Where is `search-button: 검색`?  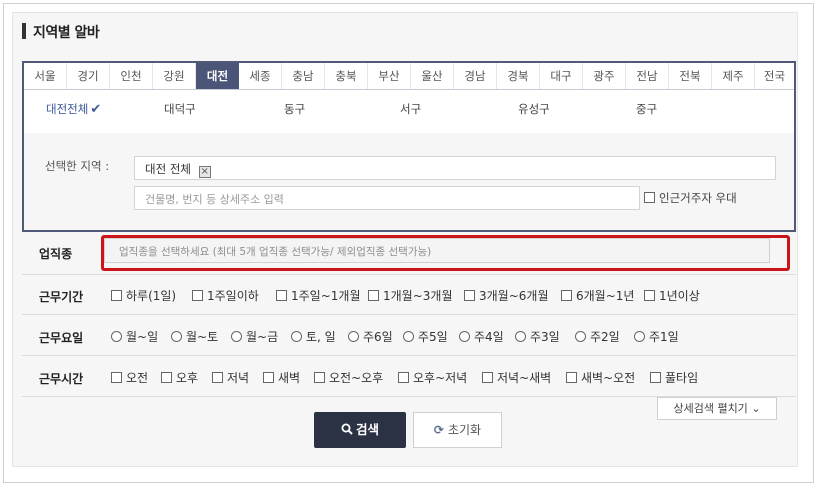 search-button: 검색 is located at coordinates (360, 430).